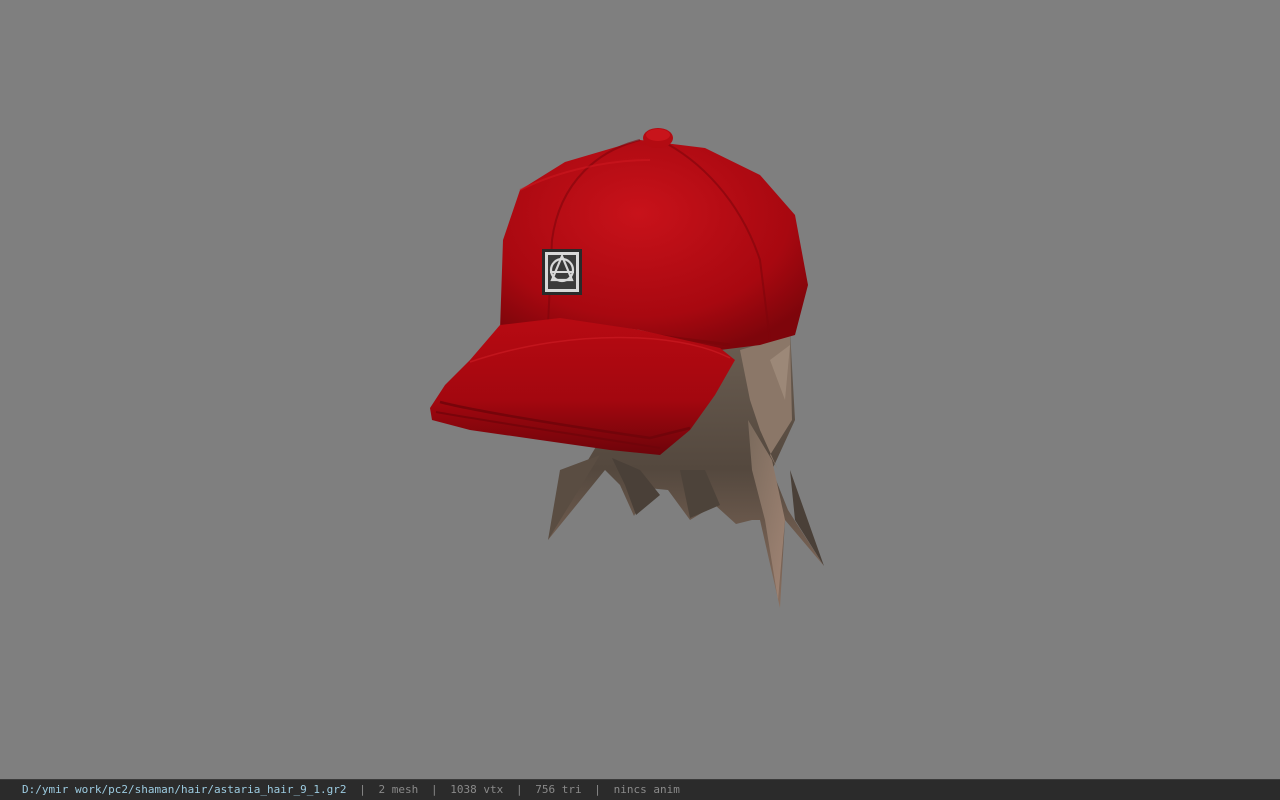 This screenshot has width=1280, height=800. What do you see at coordinates (646, 789) in the screenshot?
I see `animation-status: nincs anim` at bounding box center [646, 789].